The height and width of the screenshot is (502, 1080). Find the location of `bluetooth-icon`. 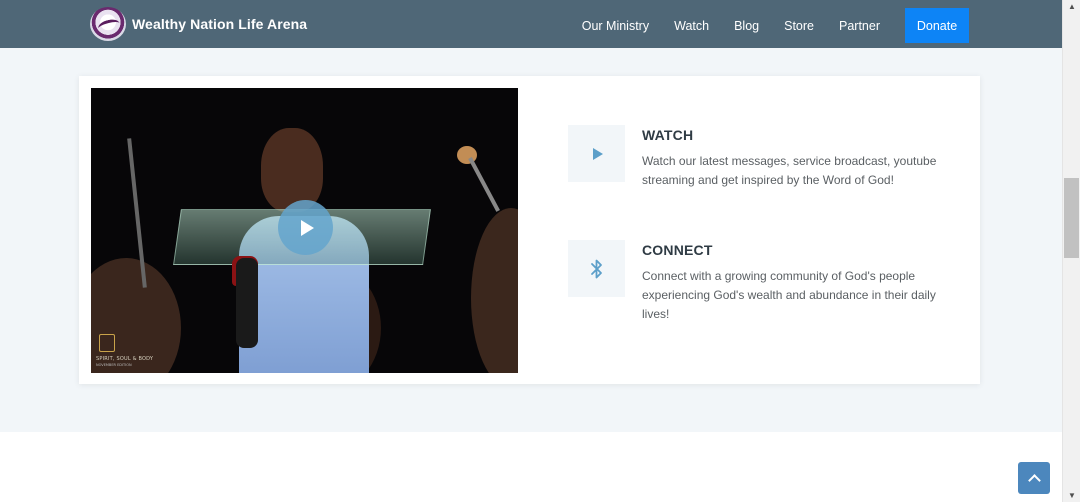

bluetooth-icon is located at coordinates (596, 268).